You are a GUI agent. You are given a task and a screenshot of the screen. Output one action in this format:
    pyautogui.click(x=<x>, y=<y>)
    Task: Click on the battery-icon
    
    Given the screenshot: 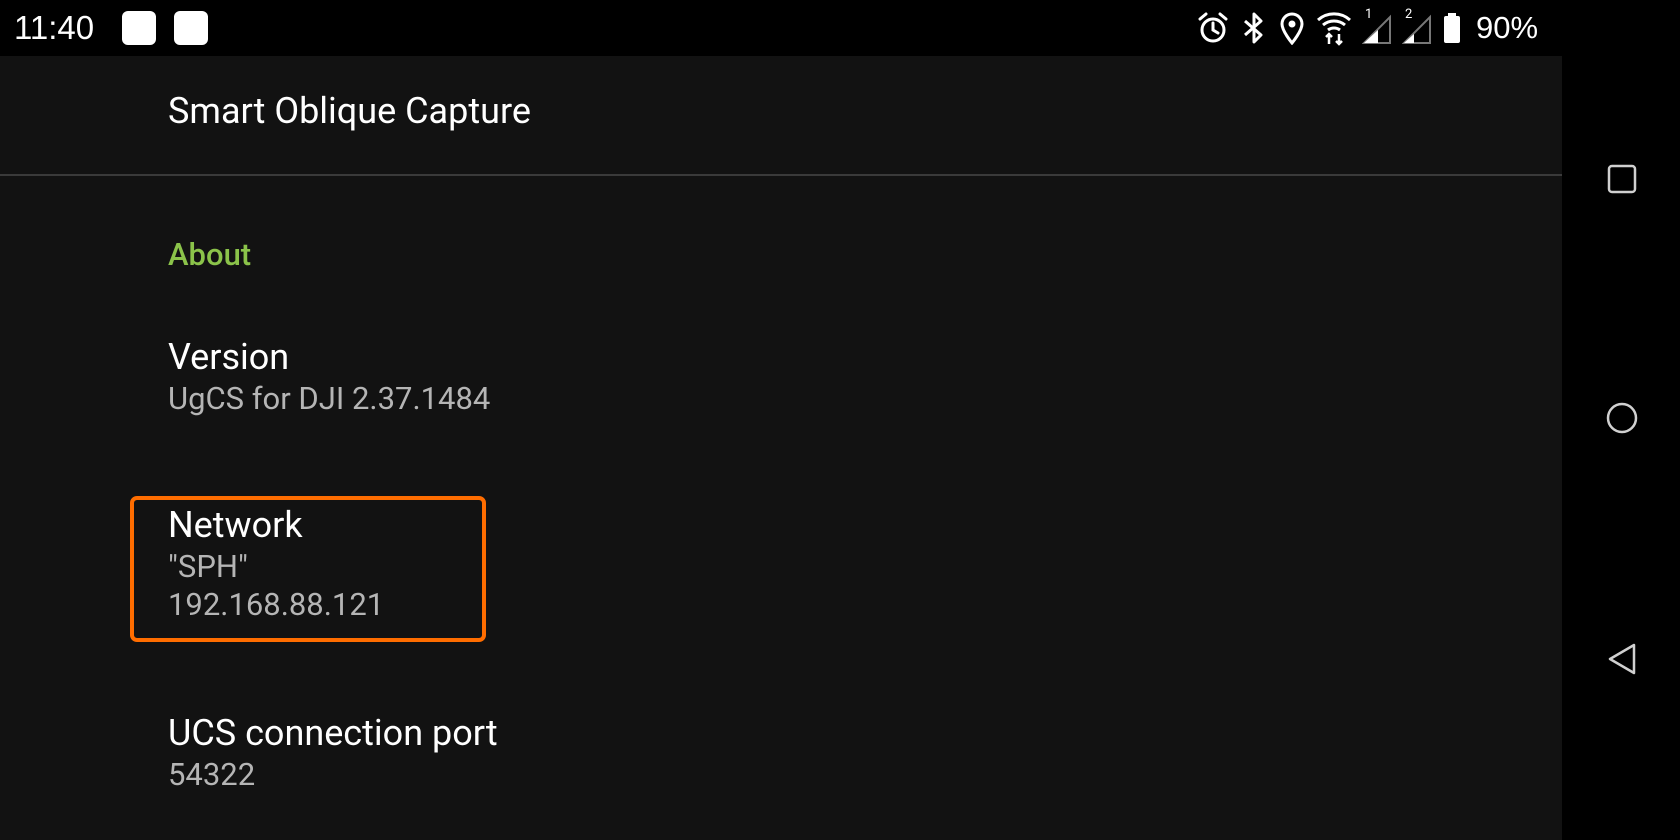 What is the action you would take?
    pyautogui.click(x=1452, y=28)
    